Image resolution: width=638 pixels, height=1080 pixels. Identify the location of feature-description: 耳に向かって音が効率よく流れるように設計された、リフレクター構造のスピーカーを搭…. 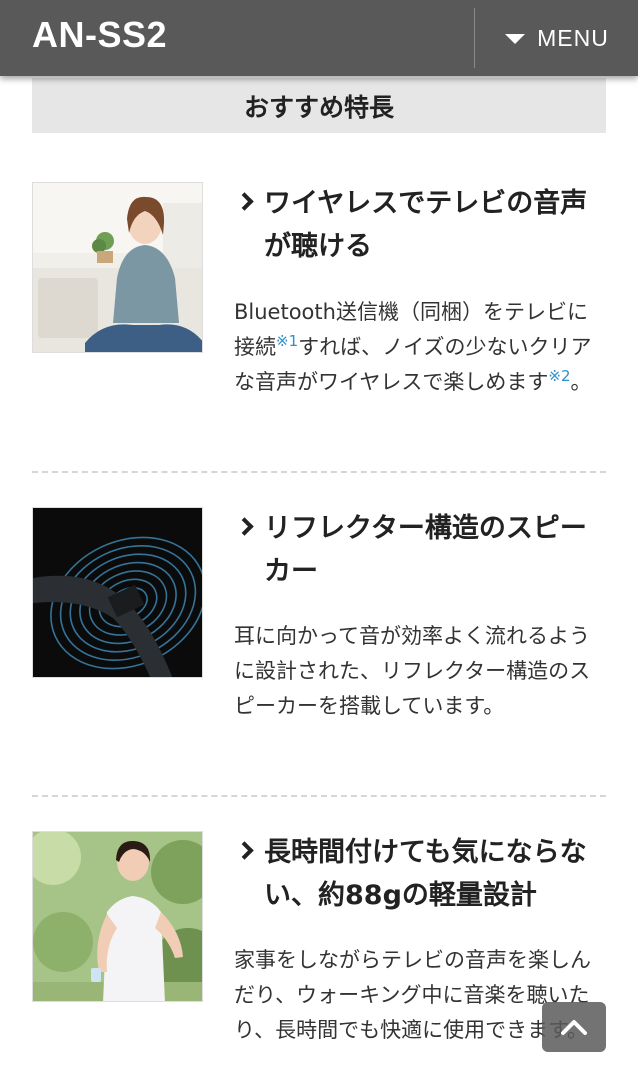
(412, 671).